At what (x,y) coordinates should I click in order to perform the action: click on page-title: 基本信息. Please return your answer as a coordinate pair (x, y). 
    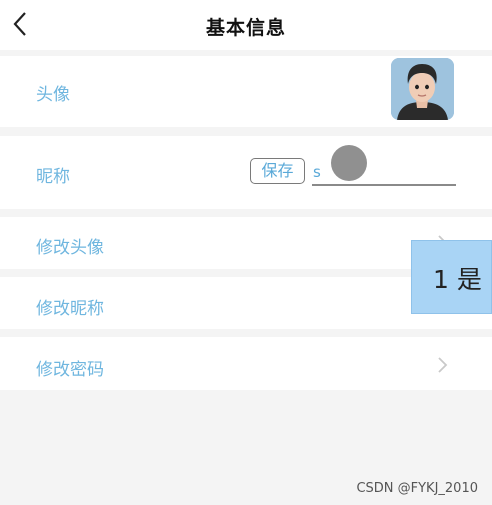
    Looking at the image, I should click on (245, 28).